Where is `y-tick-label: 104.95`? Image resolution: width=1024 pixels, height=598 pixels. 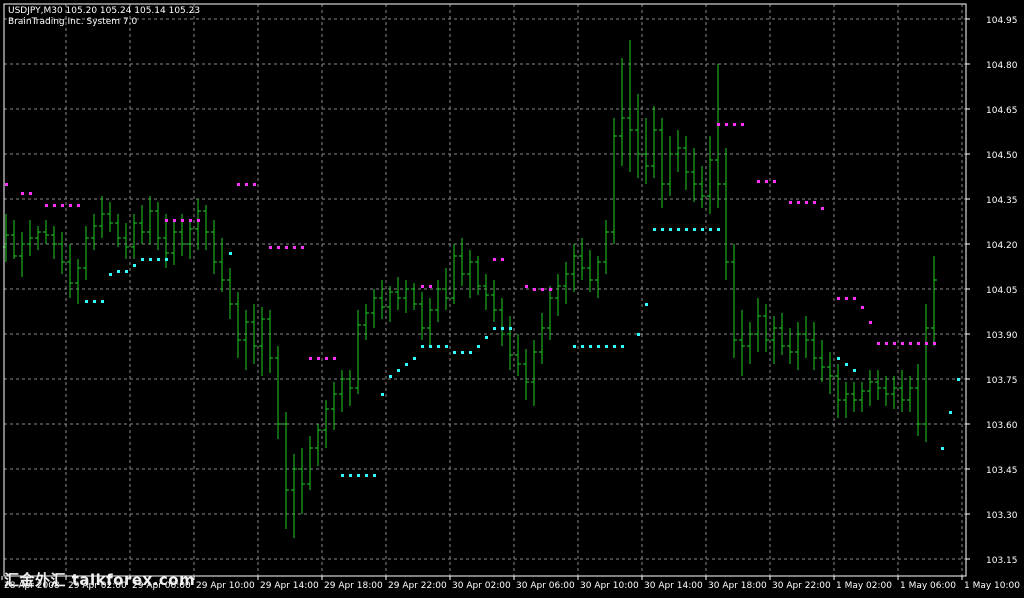 y-tick-label: 104.95 is located at coordinates (1002, 21).